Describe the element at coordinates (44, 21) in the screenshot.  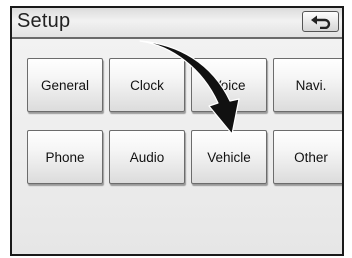
I see `page-title: Setup` at that location.